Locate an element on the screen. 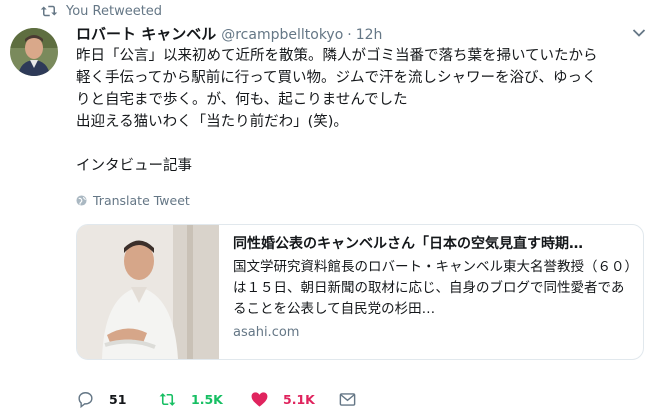 The image size is (660, 419). reply-button: 51 is located at coordinates (117, 399).